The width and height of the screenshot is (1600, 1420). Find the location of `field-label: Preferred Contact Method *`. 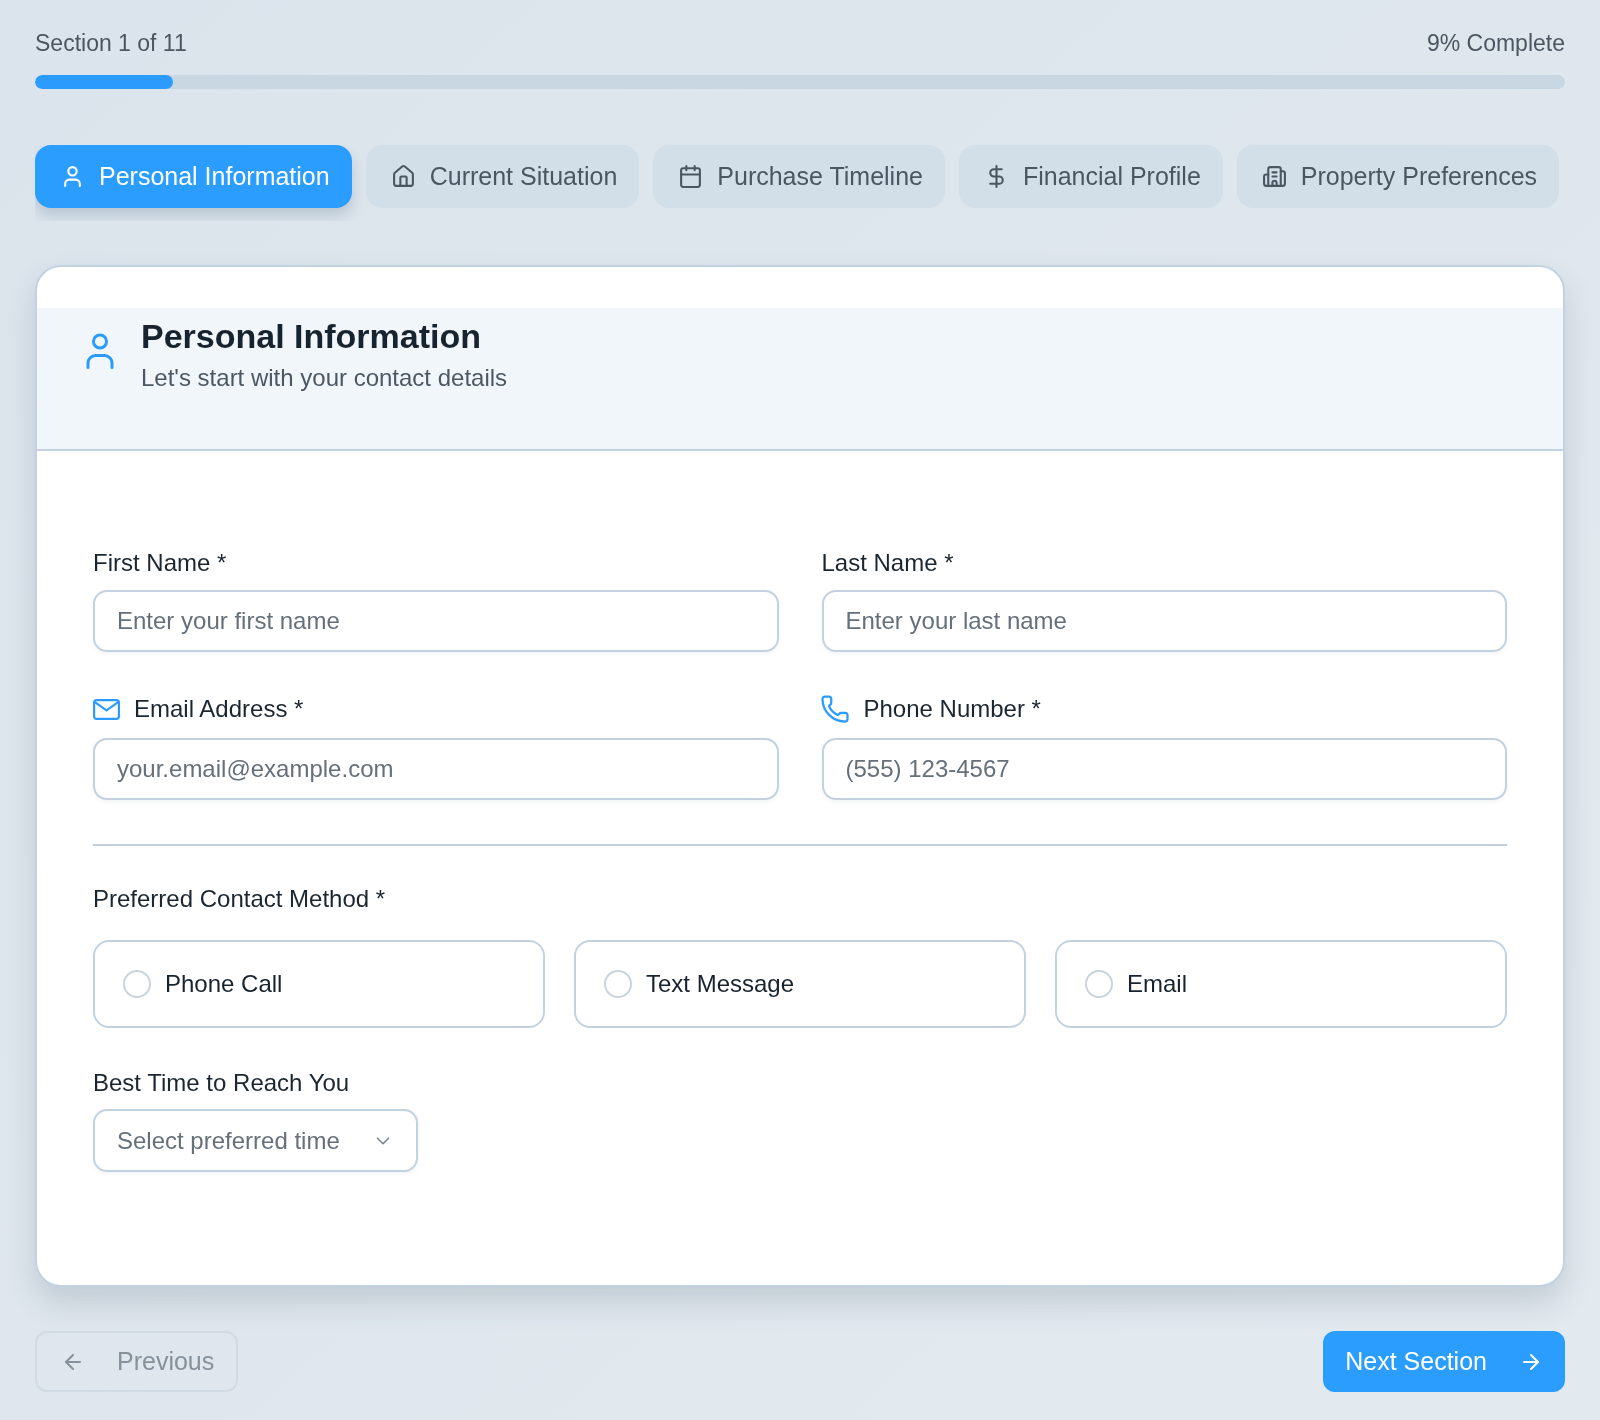

field-label: Preferred Contact Method * is located at coordinates (239, 899).